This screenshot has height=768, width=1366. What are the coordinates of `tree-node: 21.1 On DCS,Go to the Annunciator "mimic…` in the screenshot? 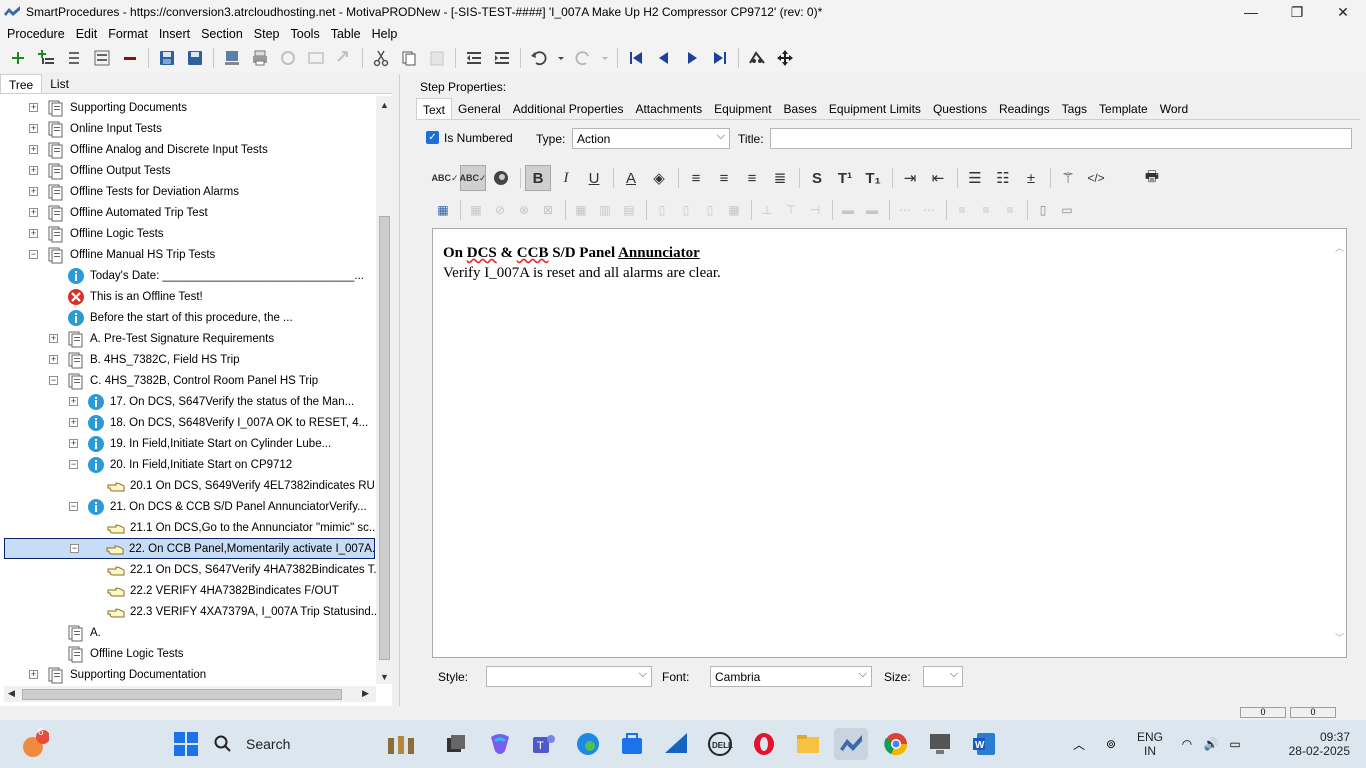 It's located at (232, 527).